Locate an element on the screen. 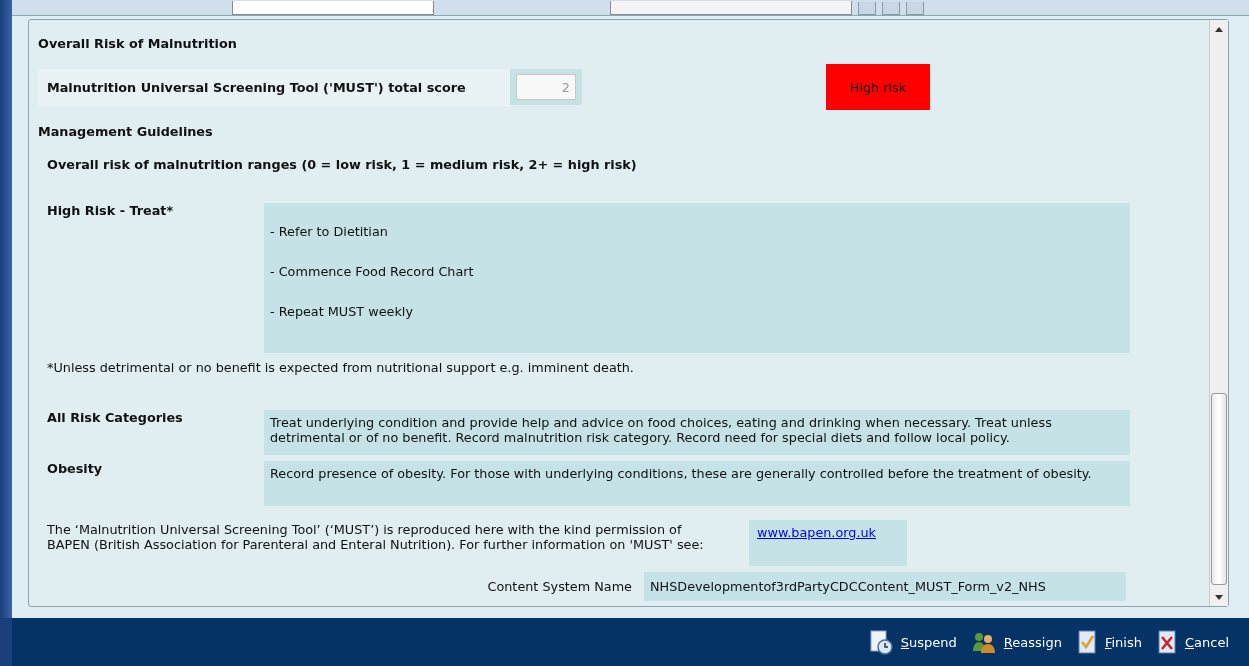  treatment-item: - Repeat MUST weekly is located at coordinates (342, 311).